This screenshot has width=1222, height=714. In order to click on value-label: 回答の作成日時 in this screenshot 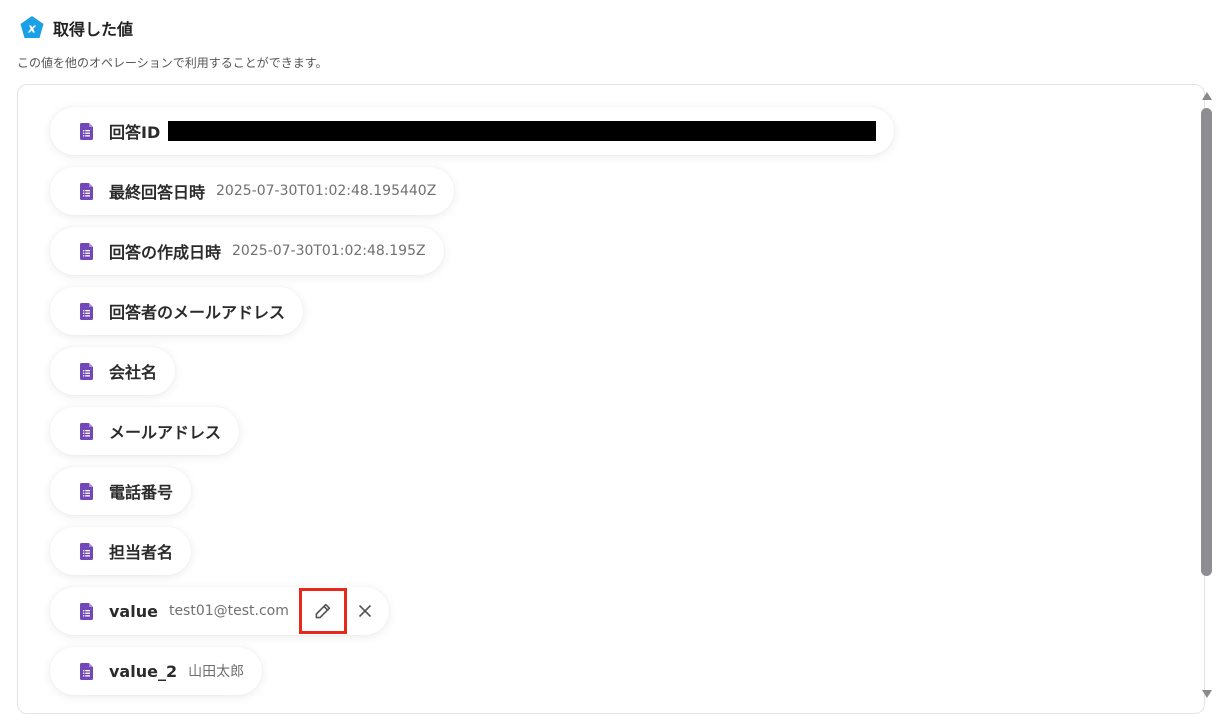, I will do `click(165, 252)`.